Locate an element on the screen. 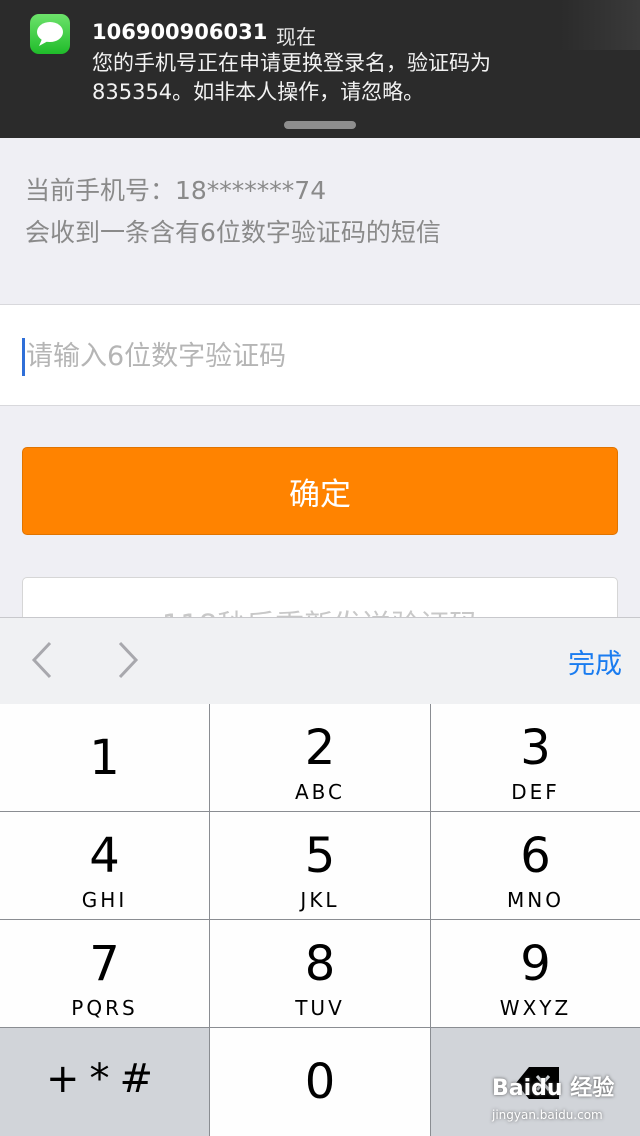 Image resolution: width=640 pixels, height=1136 pixels. key-digit: 7 is located at coordinates (104, 964).